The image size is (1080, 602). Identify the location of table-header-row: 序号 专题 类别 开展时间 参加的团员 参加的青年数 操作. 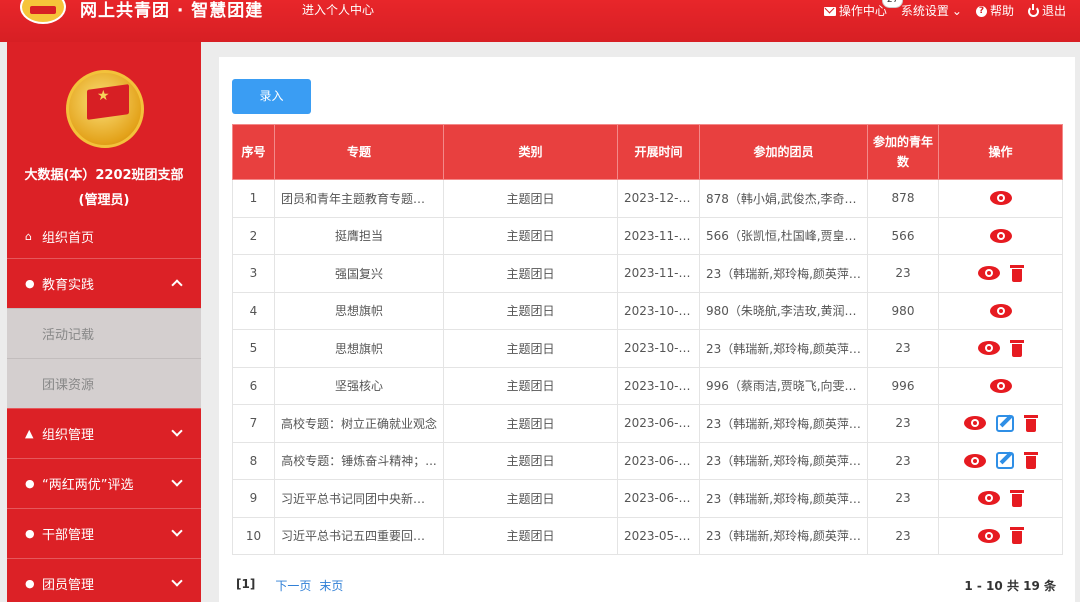
(647, 152).